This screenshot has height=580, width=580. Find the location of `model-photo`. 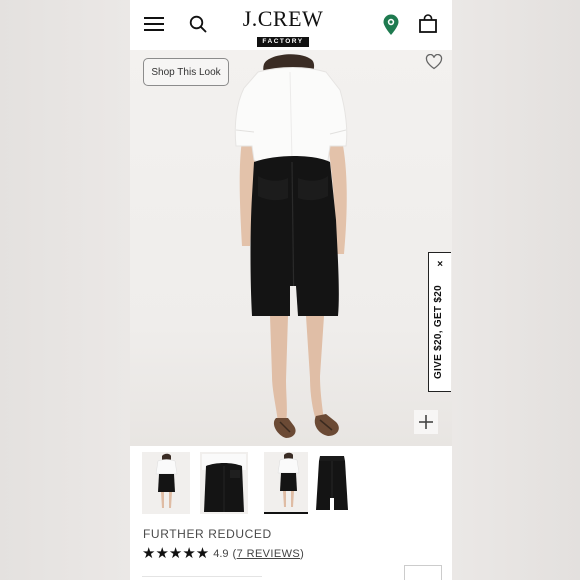

model-photo is located at coordinates (291, 246).